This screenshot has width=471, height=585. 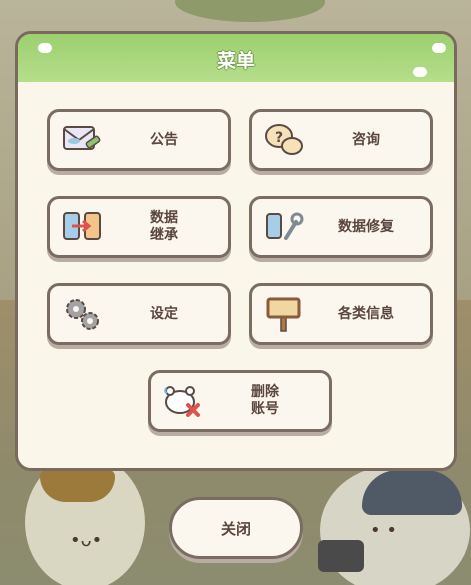 What do you see at coordinates (86, 540) in the screenshot?
I see `background-face-left: •ᴗ•` at bounding box center [86, 540].